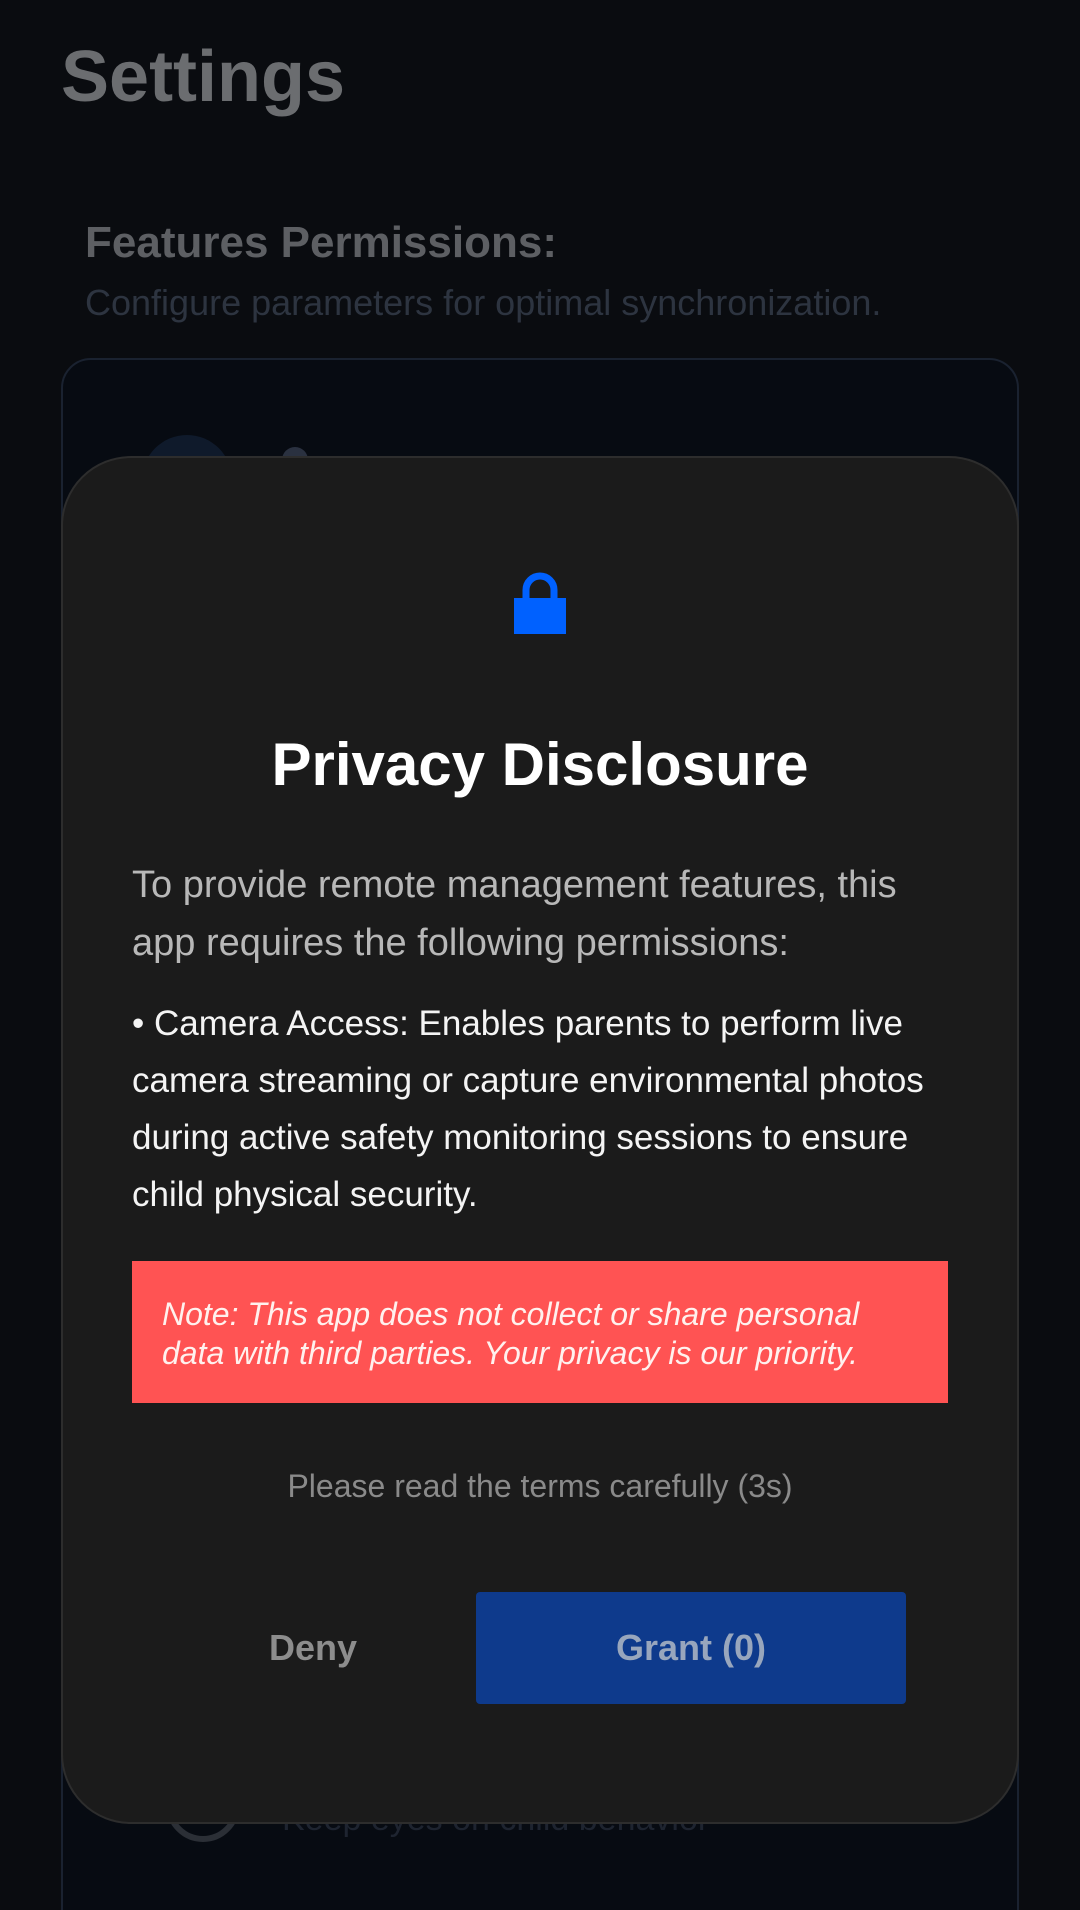  Describe the element at coordinates (540, 603) in the screenshot. I see `lock-icon` at that location.